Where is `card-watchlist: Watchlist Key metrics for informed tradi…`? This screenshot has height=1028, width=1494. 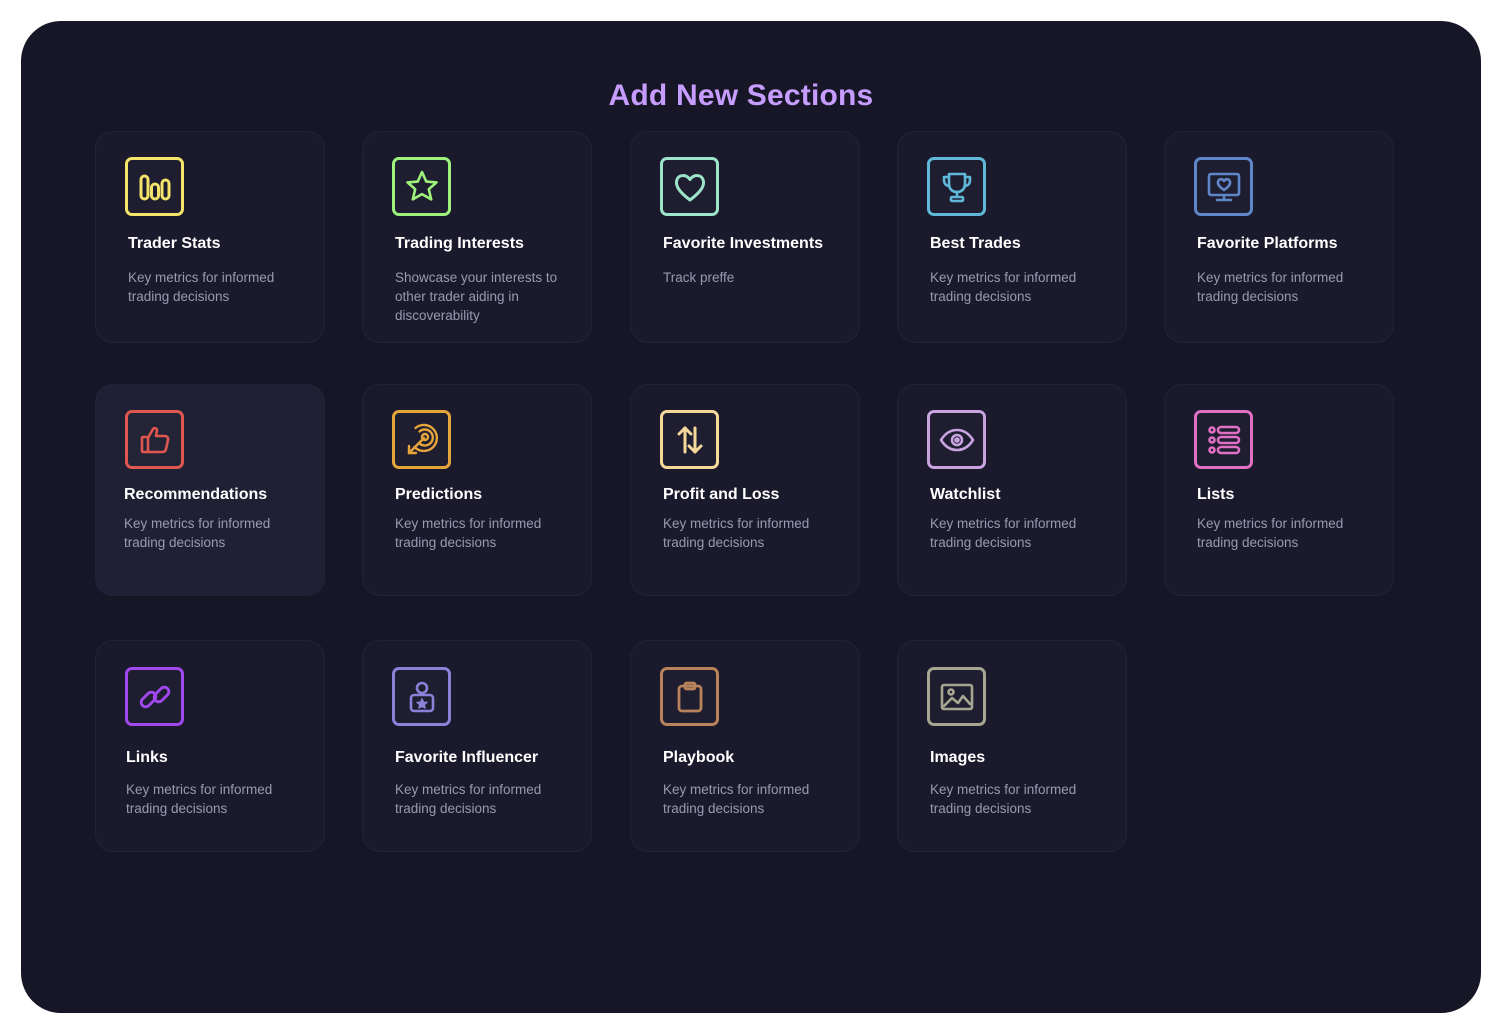
card-watchlist: Watchlist Key metrics for informed tradi… is located at coordinates (1012, 490).